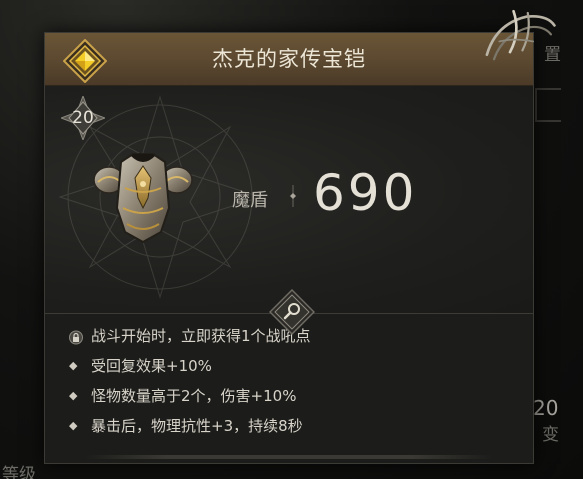 This screenshot has width=583, height=479. Describe the element at coordinates (83, 118) in the screenshot. I see `item-level: 20` at that location.